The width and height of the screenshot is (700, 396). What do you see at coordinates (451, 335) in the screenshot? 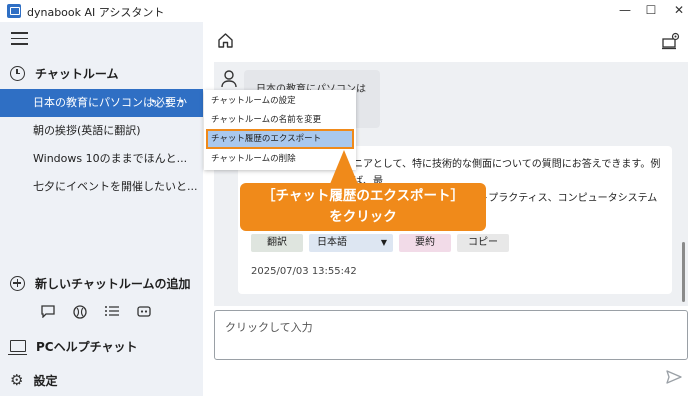
I see `message-input: クリックして入力` at bounding box center [451, 335].